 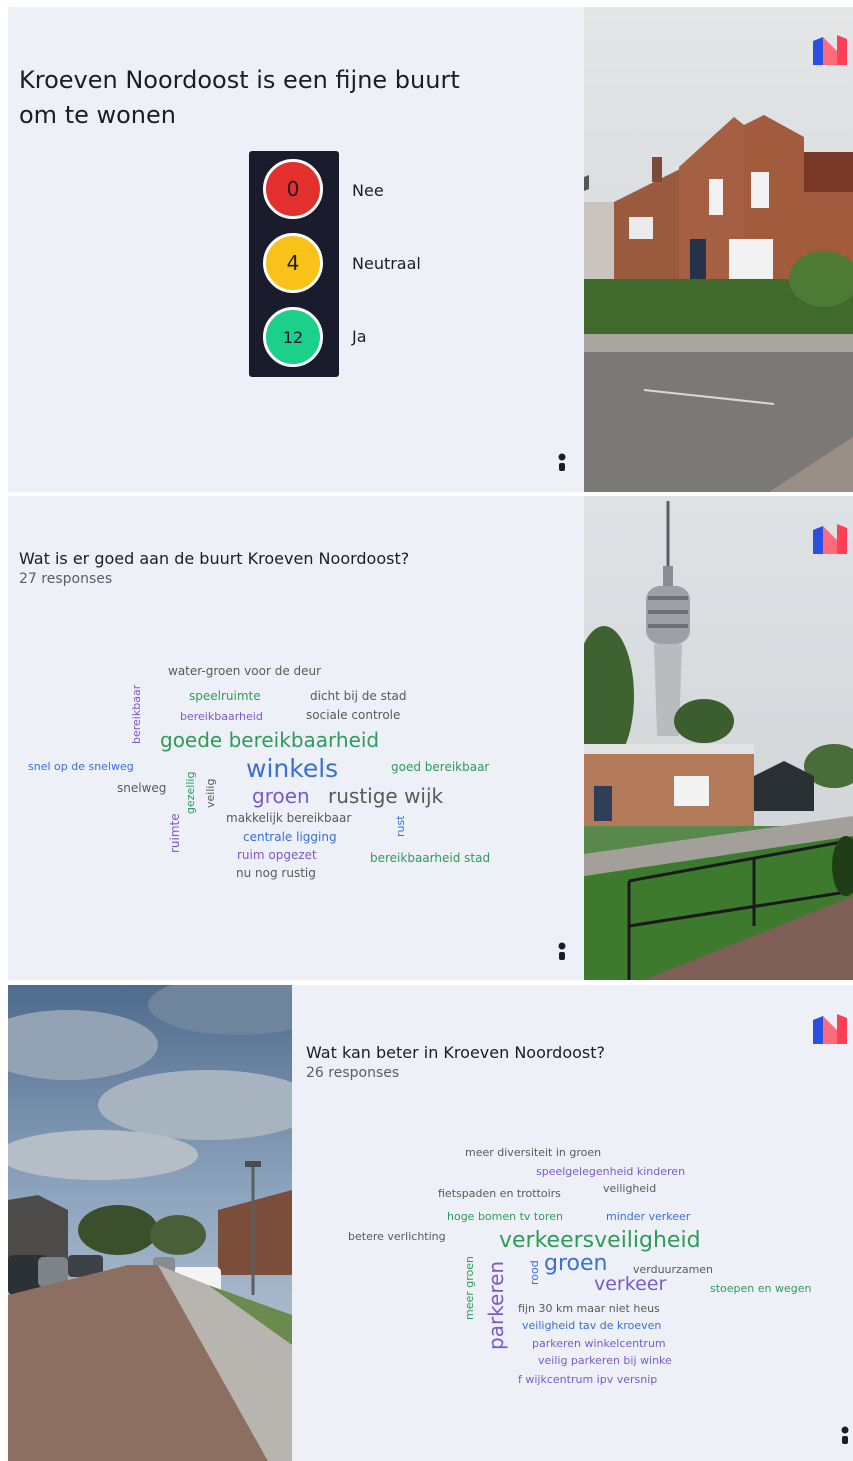 I want to click on word: dicht bij de stad, so click(x=358, y=696).